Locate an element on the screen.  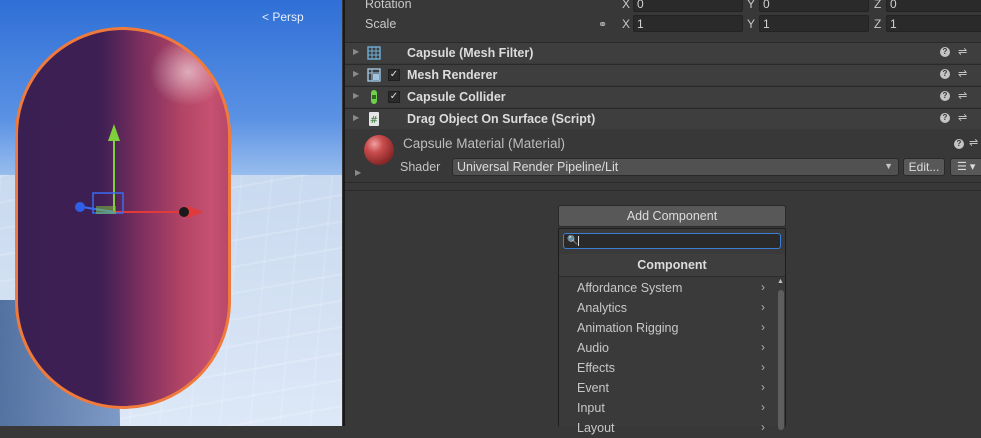
rotation-y-field: 0 is located at coordinates (814, 6).